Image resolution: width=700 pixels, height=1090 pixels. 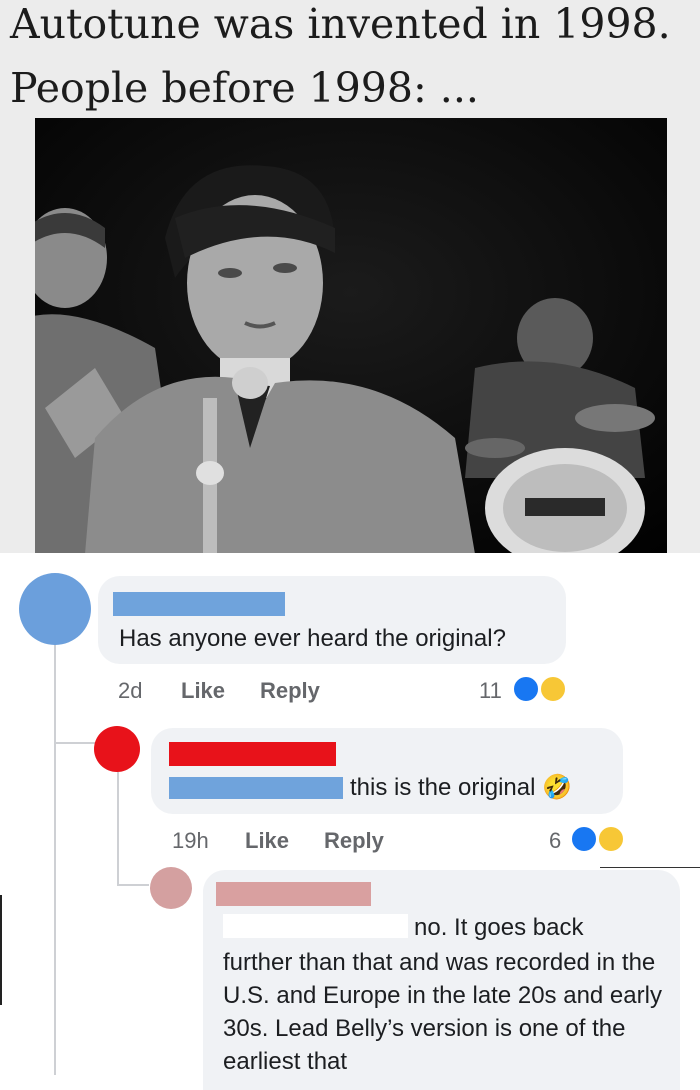 I want to click on reaction-count: 6, so click(x=555, y=841).